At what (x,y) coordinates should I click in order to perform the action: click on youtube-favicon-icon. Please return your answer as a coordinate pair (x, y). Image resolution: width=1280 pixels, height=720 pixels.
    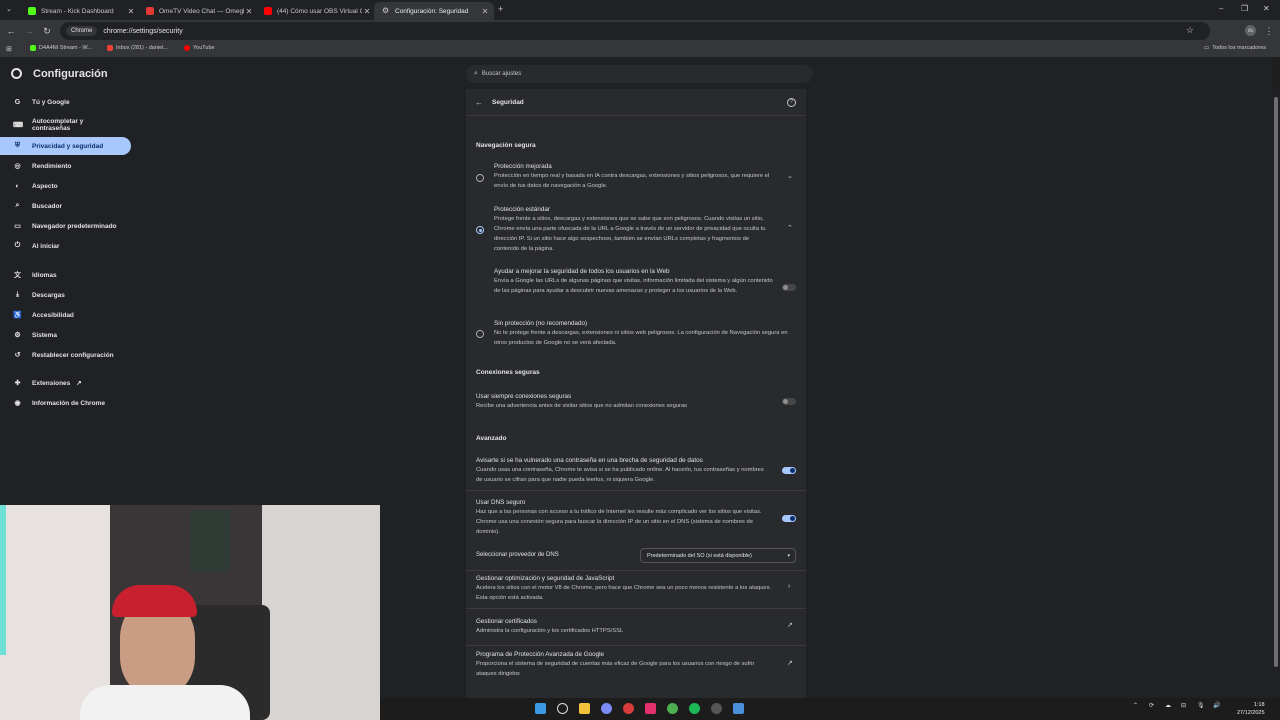
    Looking at the image, I should click on (187, 48).